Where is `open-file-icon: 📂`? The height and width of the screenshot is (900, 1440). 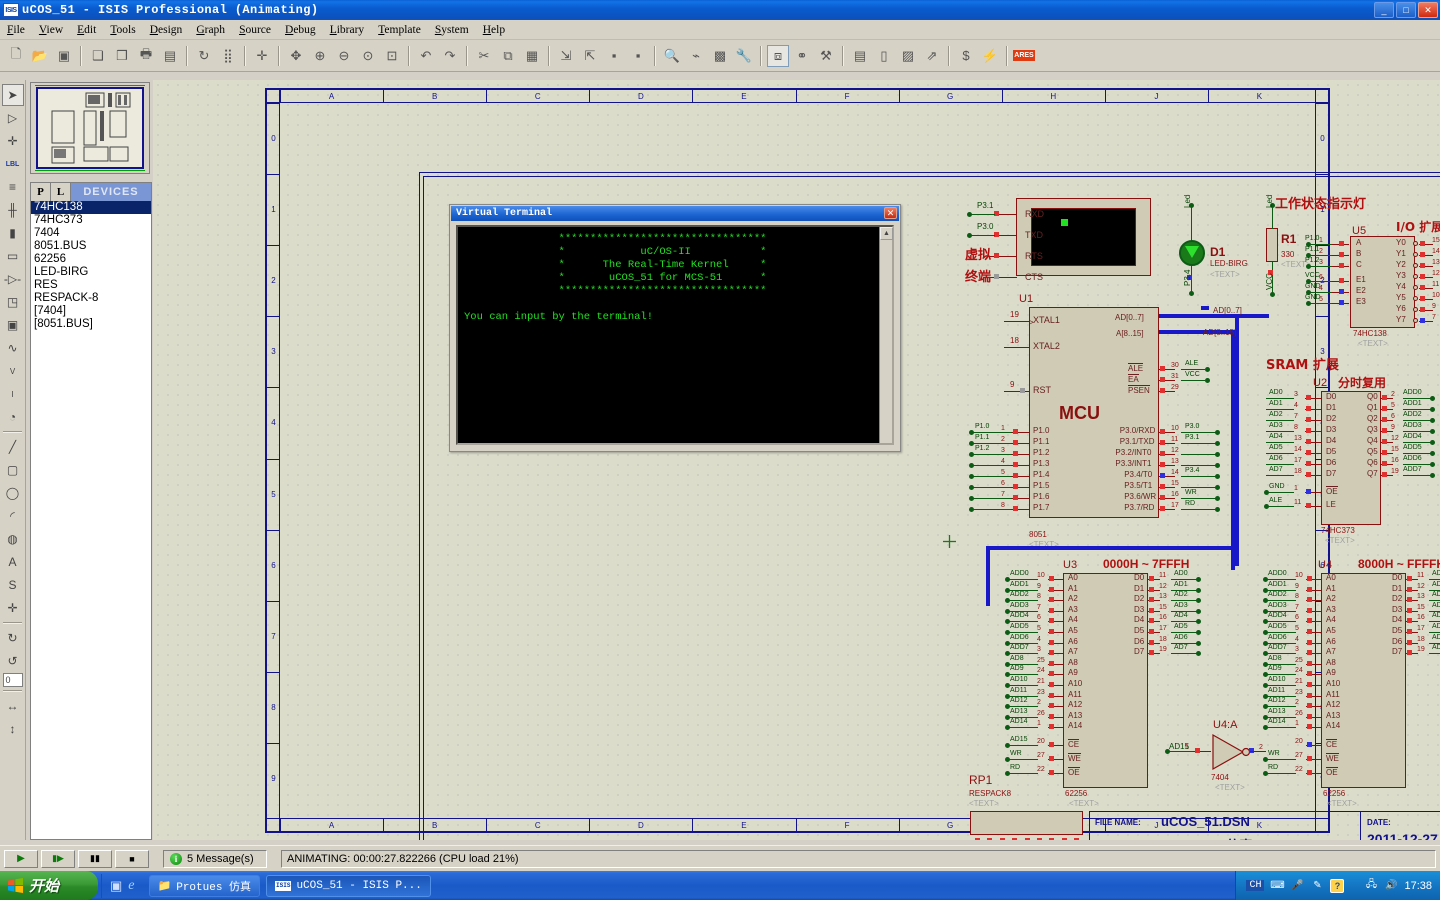 open-file-icon: 📂 is located at coordinates (40, 56).